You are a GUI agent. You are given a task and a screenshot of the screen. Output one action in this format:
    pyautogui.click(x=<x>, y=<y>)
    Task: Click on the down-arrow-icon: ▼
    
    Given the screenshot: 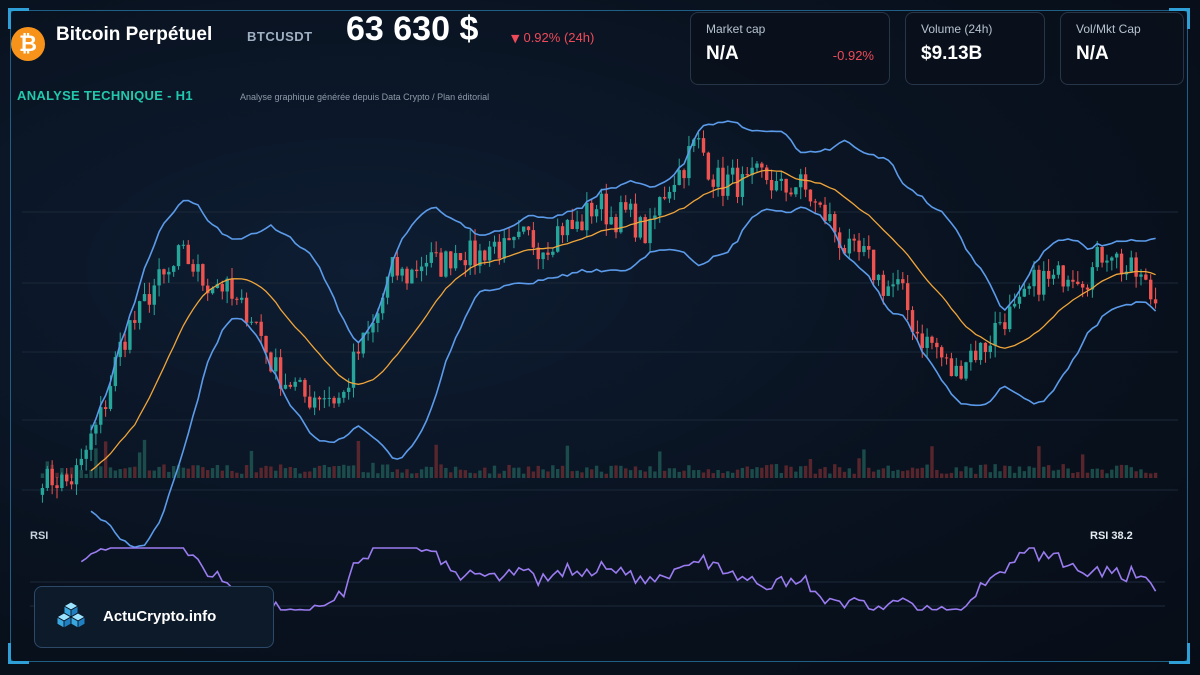 What is the action you would take?
    pyautogui.click(x=515, y=38)
    